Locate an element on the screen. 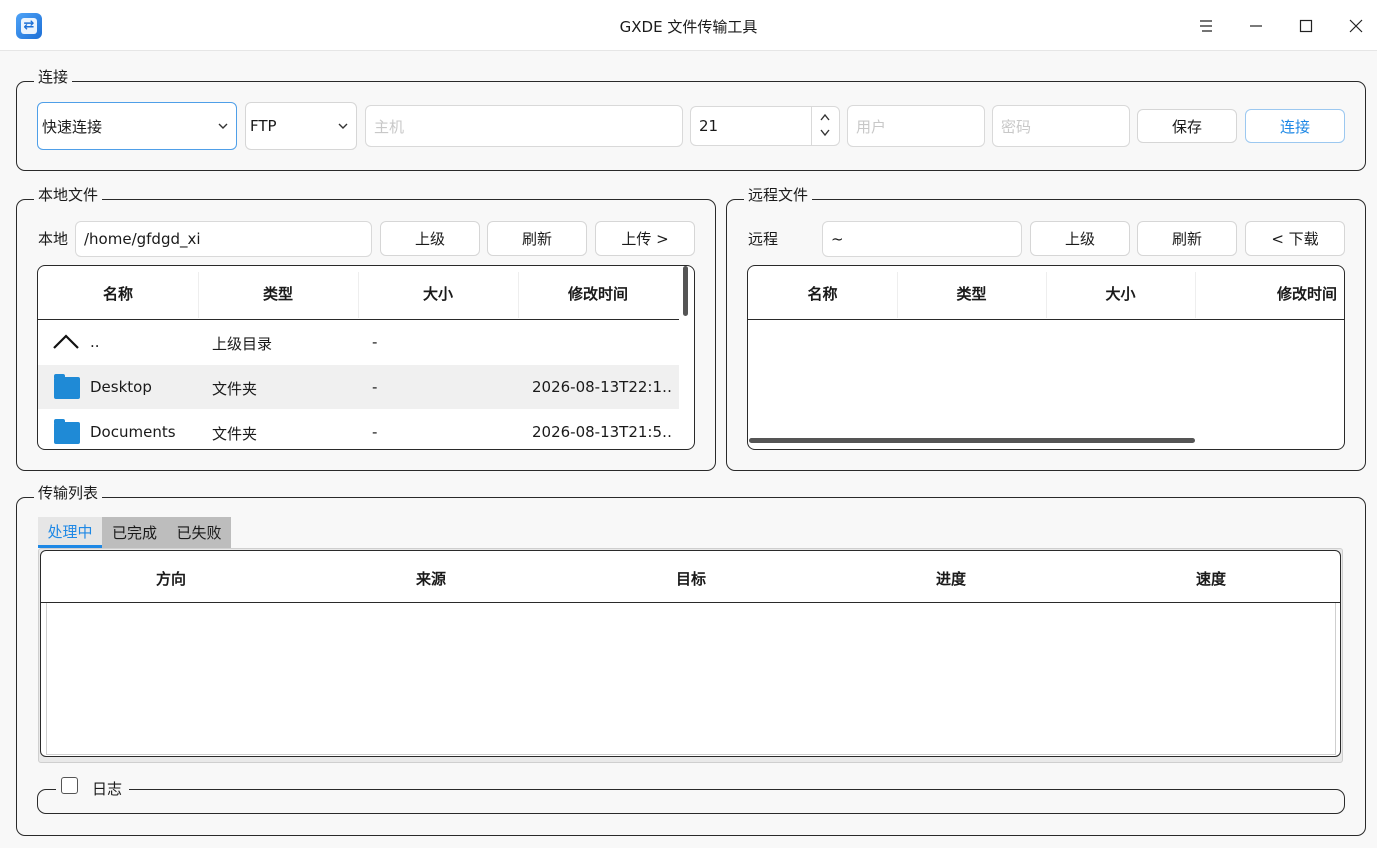  row-type: 上级目录 is located at coordinates (242, 344).